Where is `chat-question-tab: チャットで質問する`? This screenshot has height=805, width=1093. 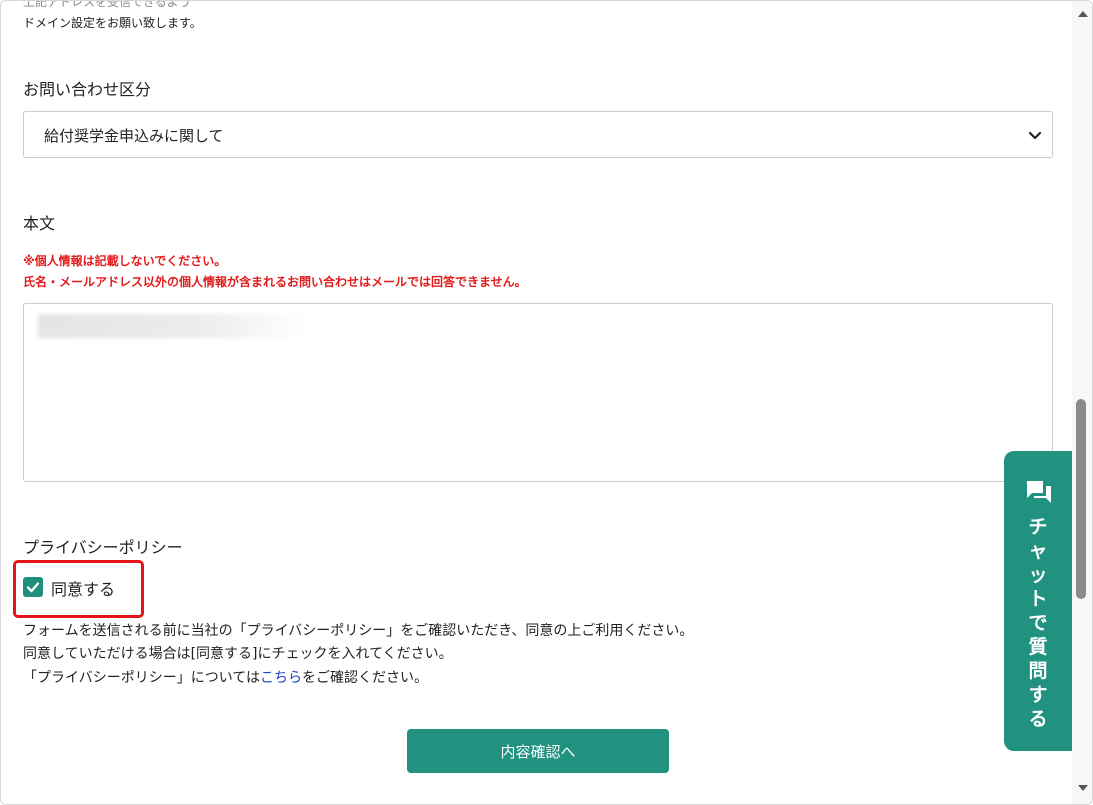 chat-question-tab: チャットで質問する is located at coordinates (1038, 601).